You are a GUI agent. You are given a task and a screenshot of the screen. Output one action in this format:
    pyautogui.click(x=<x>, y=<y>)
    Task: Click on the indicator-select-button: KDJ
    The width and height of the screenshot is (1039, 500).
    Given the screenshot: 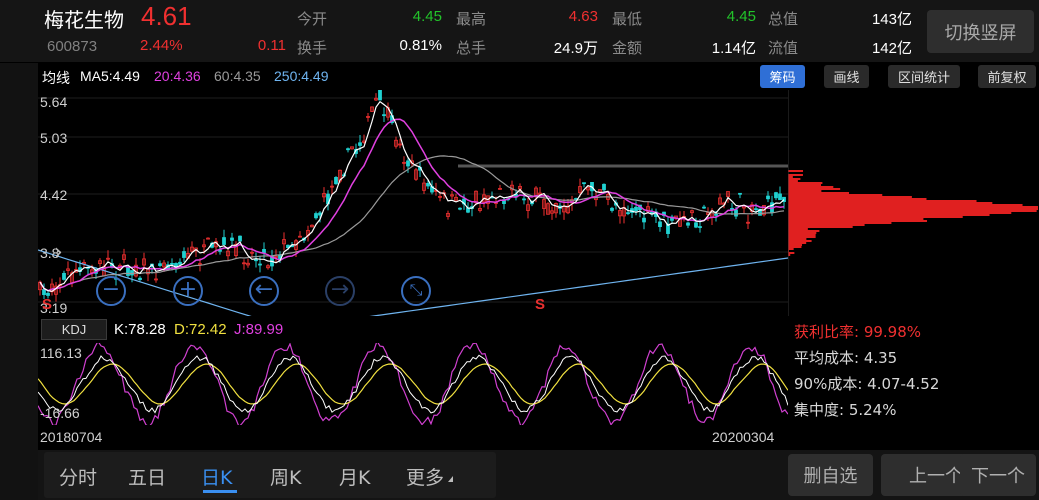 What is the action you would take?
    pyautogui.click(x=74, y=329)
    